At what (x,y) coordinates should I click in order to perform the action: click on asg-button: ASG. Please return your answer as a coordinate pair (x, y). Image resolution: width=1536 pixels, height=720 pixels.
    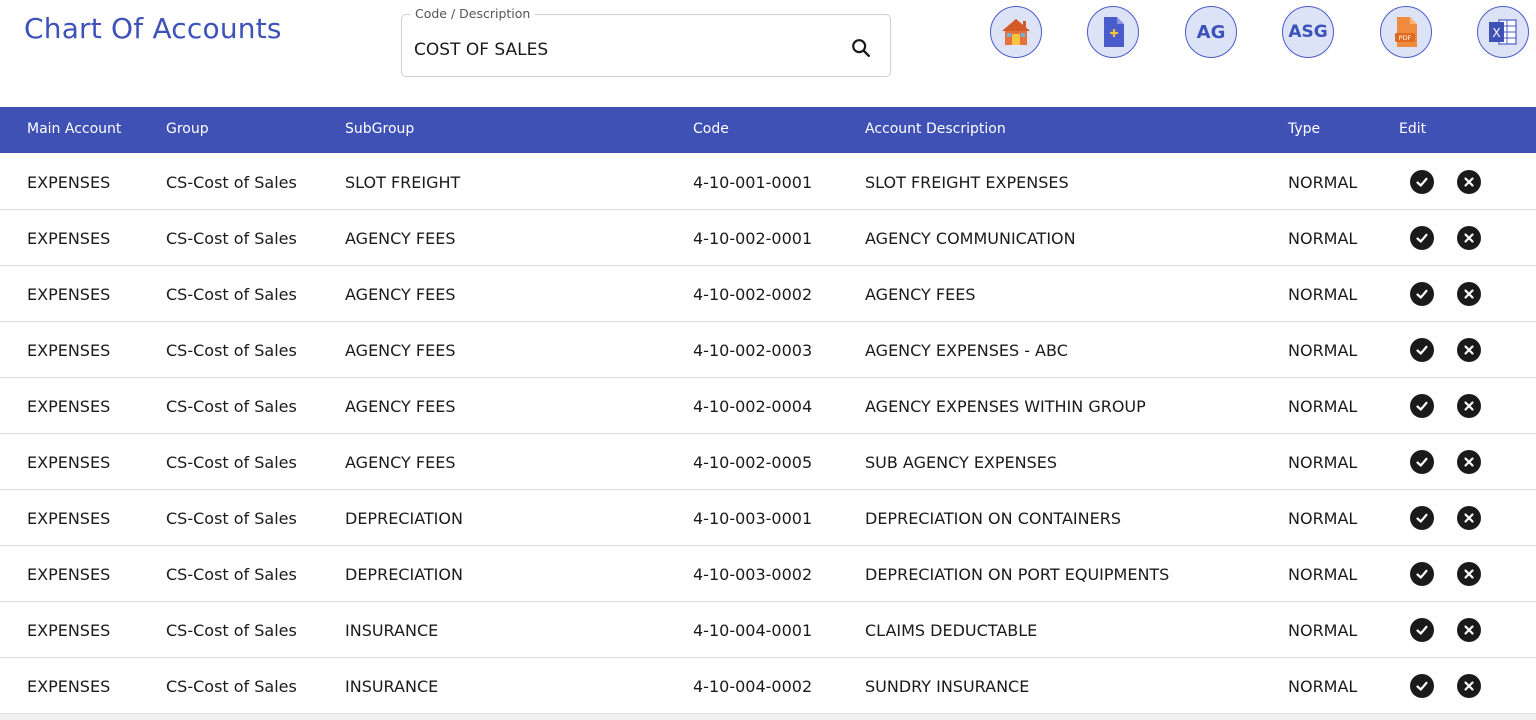
    Looking at the image, I should click on (1308, 32).